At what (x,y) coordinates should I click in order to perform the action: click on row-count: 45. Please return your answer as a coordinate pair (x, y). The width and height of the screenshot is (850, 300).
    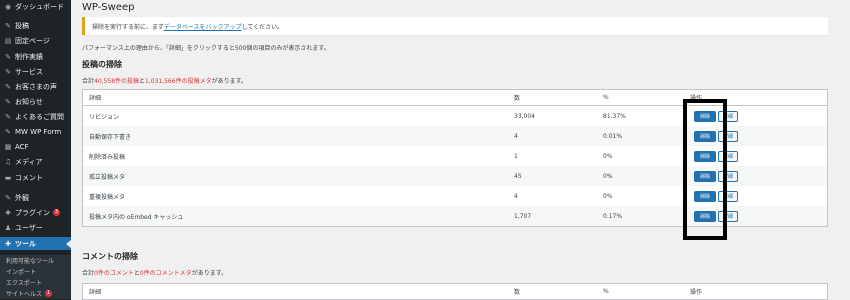
    Looking at the image, I should click on (518, 176).